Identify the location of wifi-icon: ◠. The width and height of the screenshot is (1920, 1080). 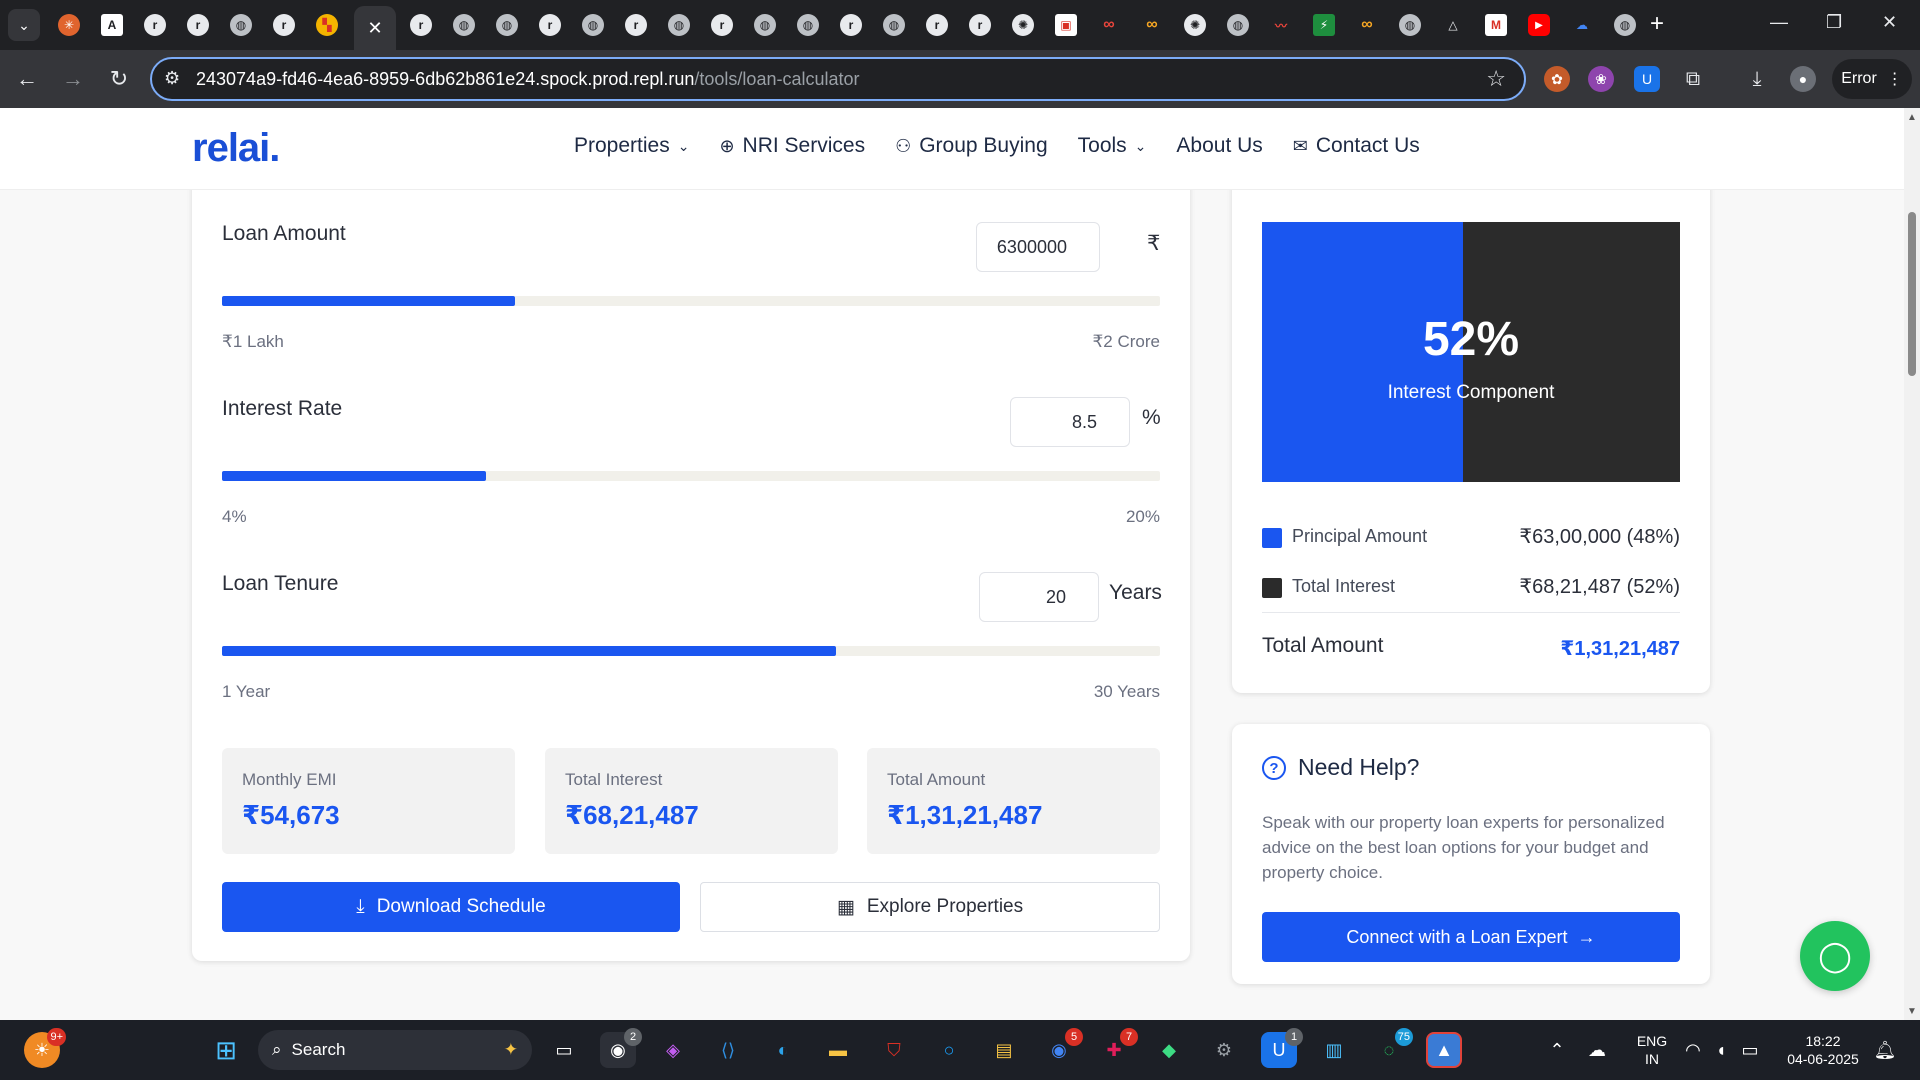
(1693, 1050).